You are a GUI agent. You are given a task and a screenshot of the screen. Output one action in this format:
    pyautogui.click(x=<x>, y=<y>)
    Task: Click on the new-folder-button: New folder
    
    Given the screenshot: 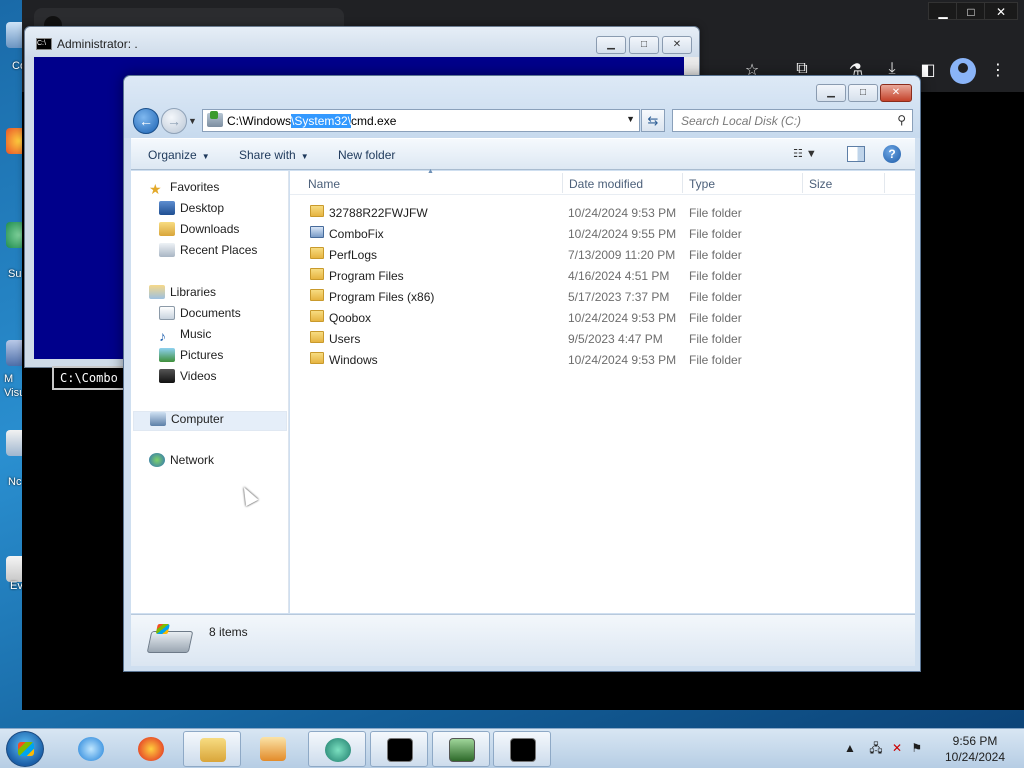 What is the action you would take?
    pyautogui.click(x=366, y=155)
    